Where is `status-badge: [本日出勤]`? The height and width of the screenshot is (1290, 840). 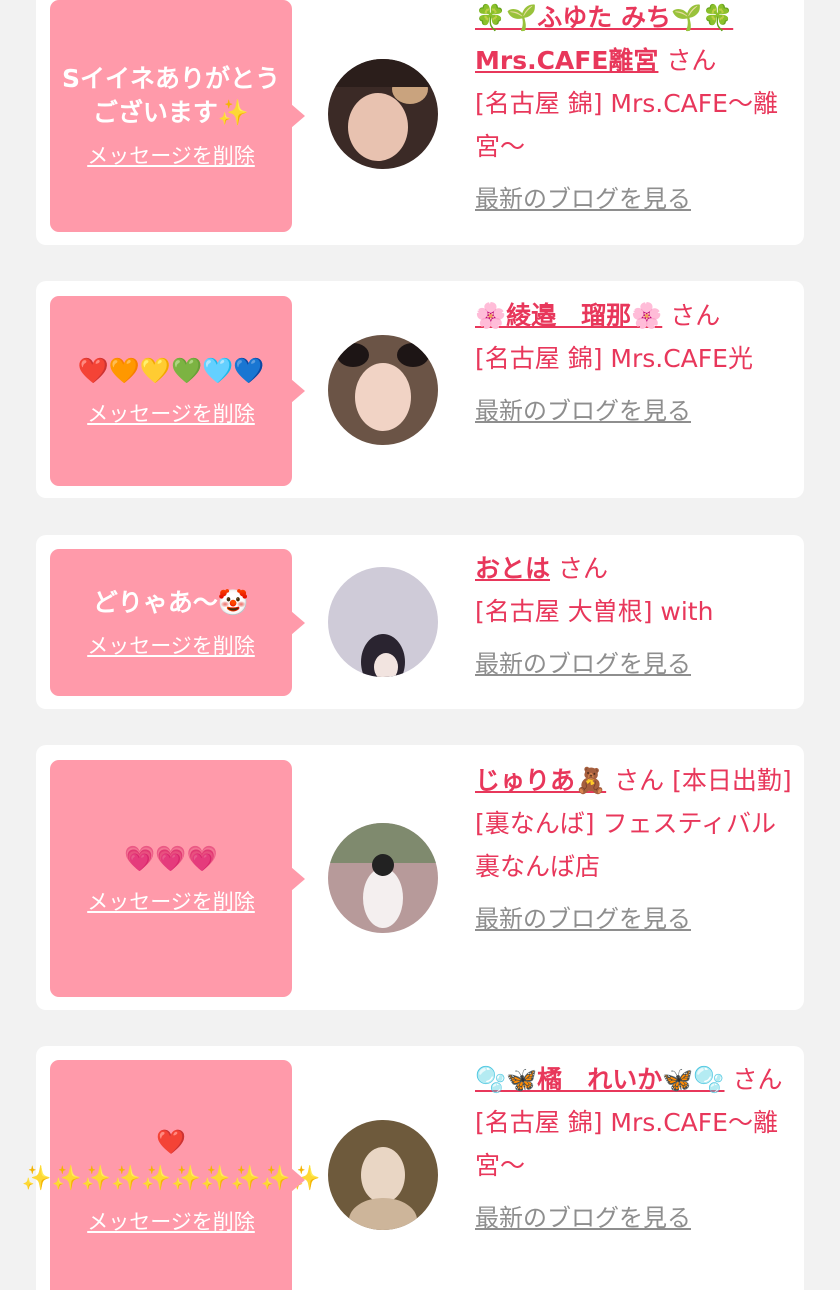
status-badge: [本日出勤] is located at coordinates (732, 780).